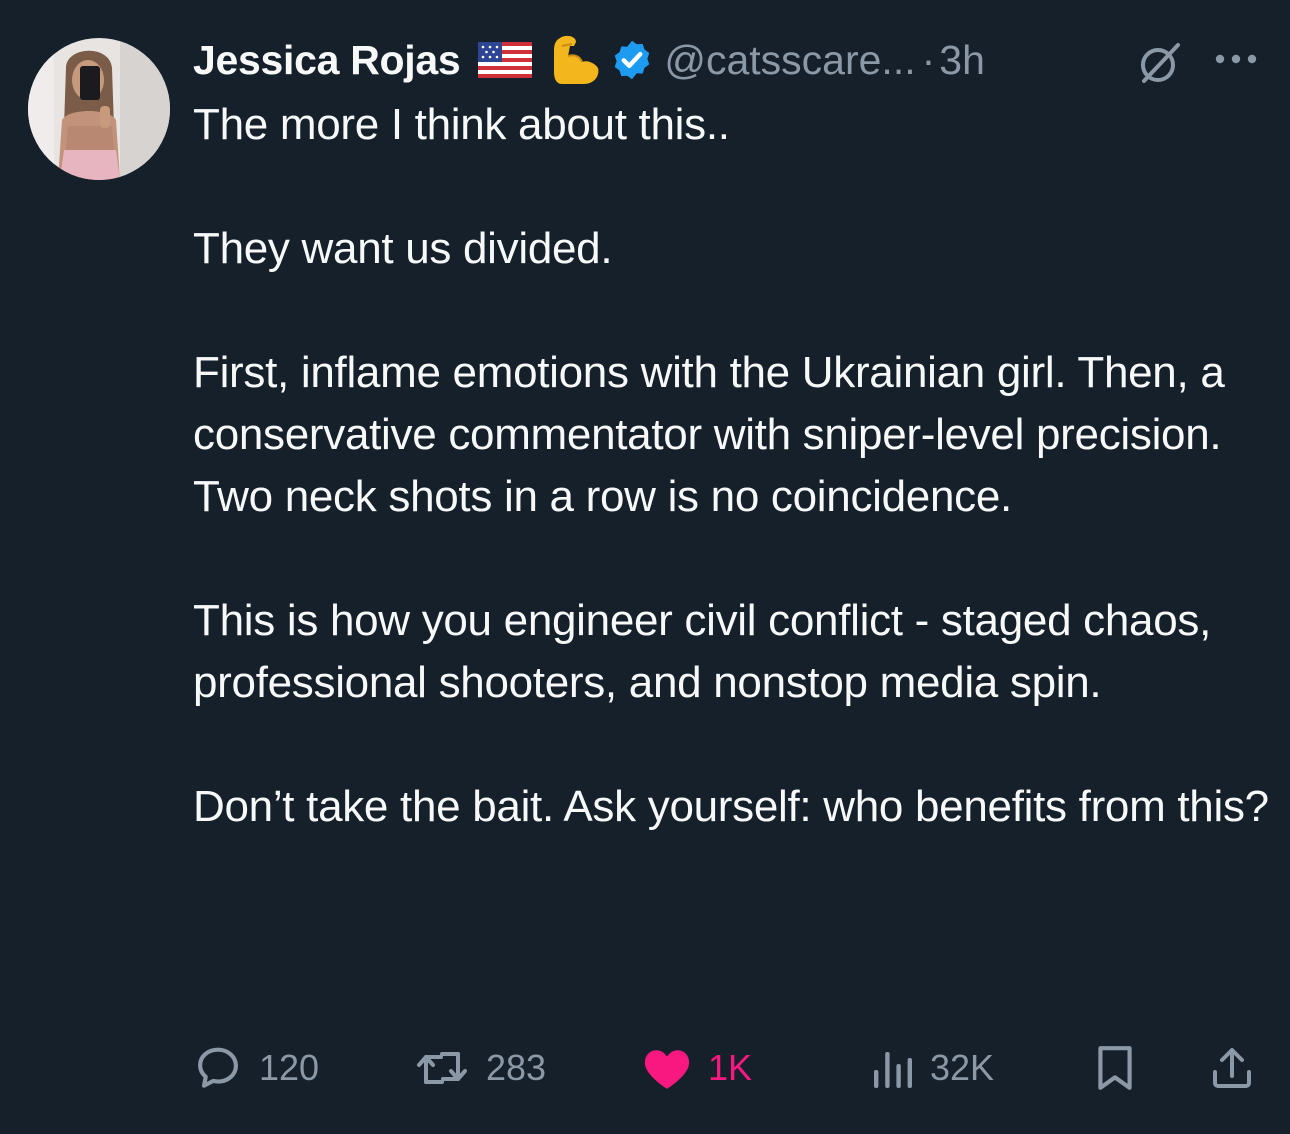 Image resolution: width=1290 pixels, height=1134 pixels. I want to click on avatar, so click(99, 109).